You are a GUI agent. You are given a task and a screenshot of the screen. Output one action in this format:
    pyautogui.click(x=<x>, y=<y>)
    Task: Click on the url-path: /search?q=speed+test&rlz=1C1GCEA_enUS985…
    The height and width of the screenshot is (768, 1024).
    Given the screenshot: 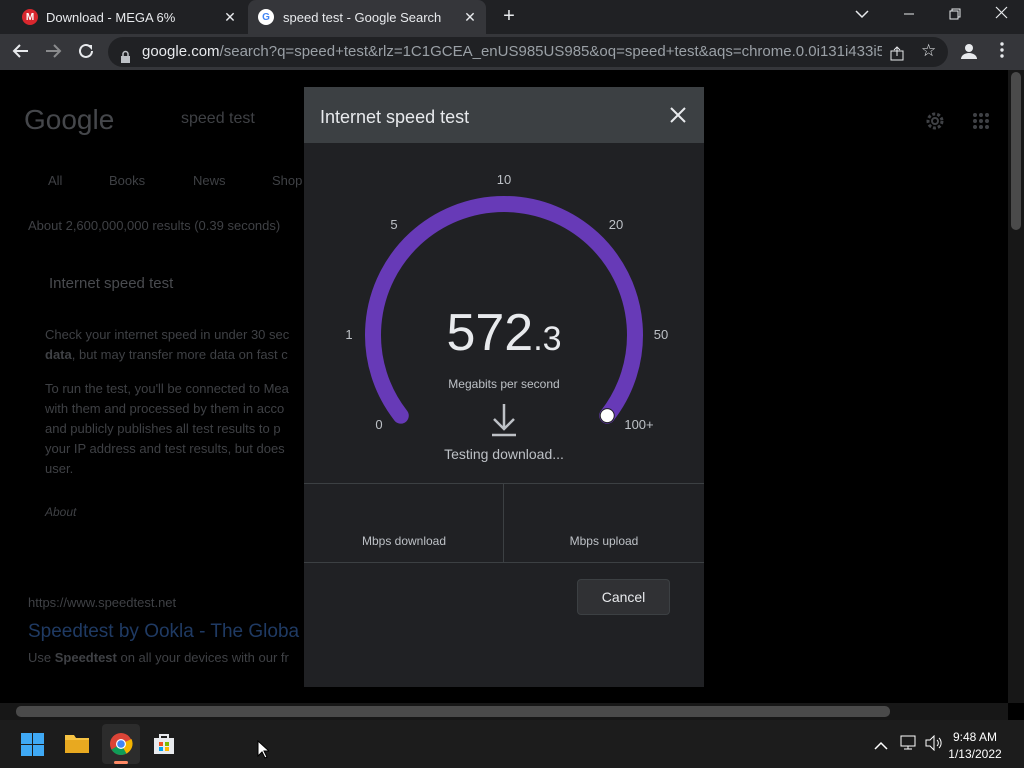 What is the action you would take?
    pyautogui.click(x=550, y=51)
    